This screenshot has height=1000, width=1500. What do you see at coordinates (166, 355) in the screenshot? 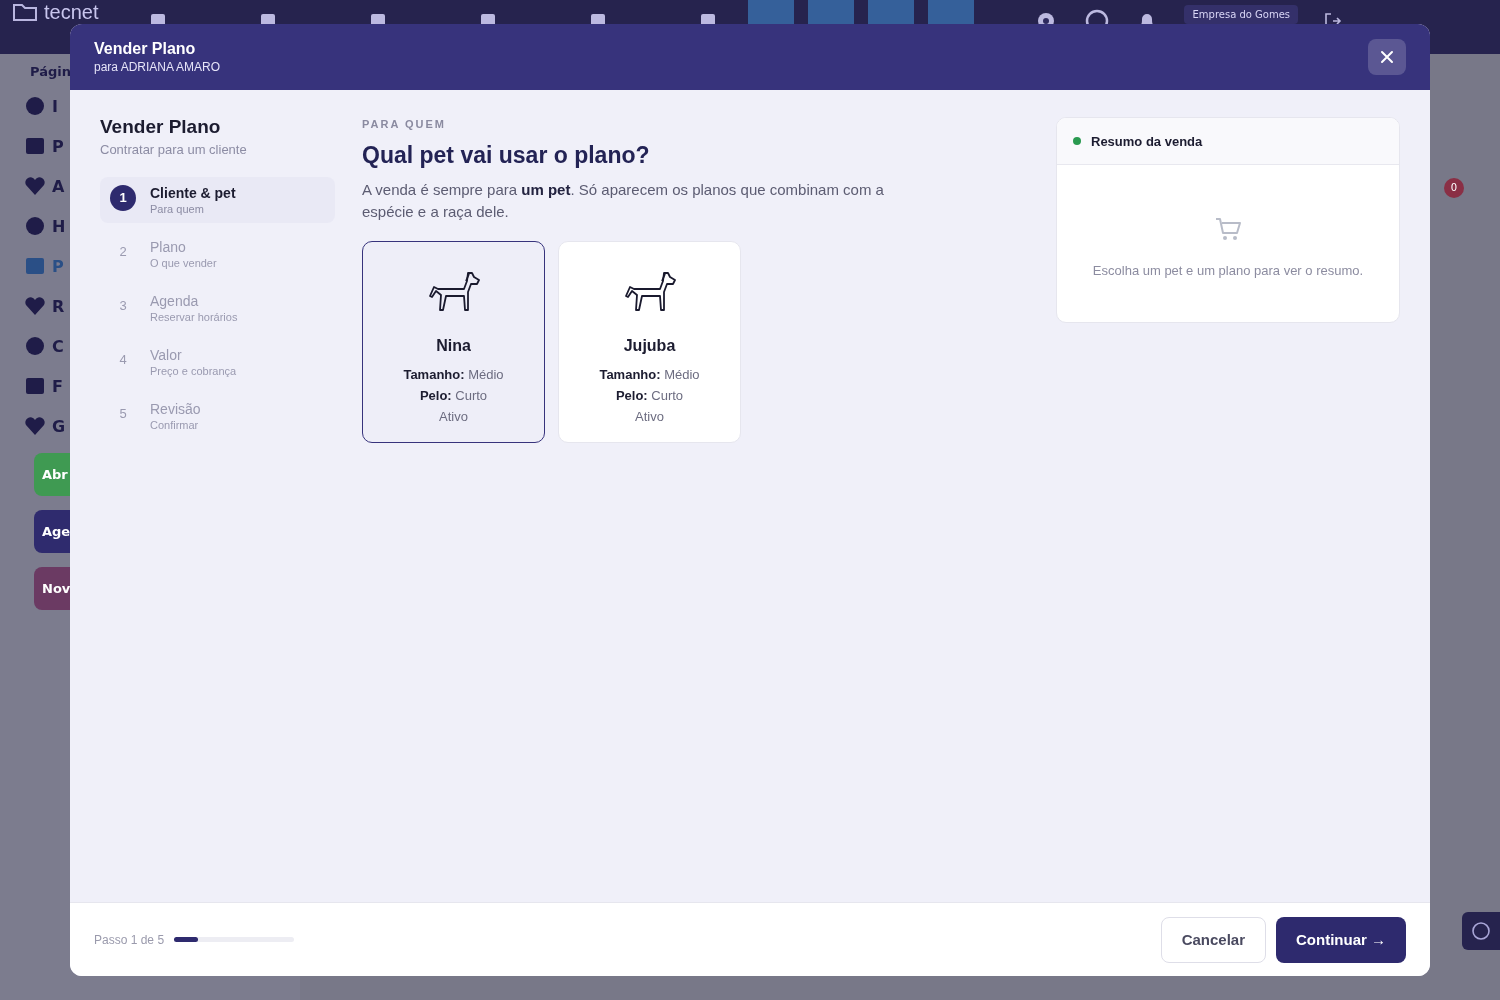
I see `step-title: Valor` at bounding box center [166, 355].